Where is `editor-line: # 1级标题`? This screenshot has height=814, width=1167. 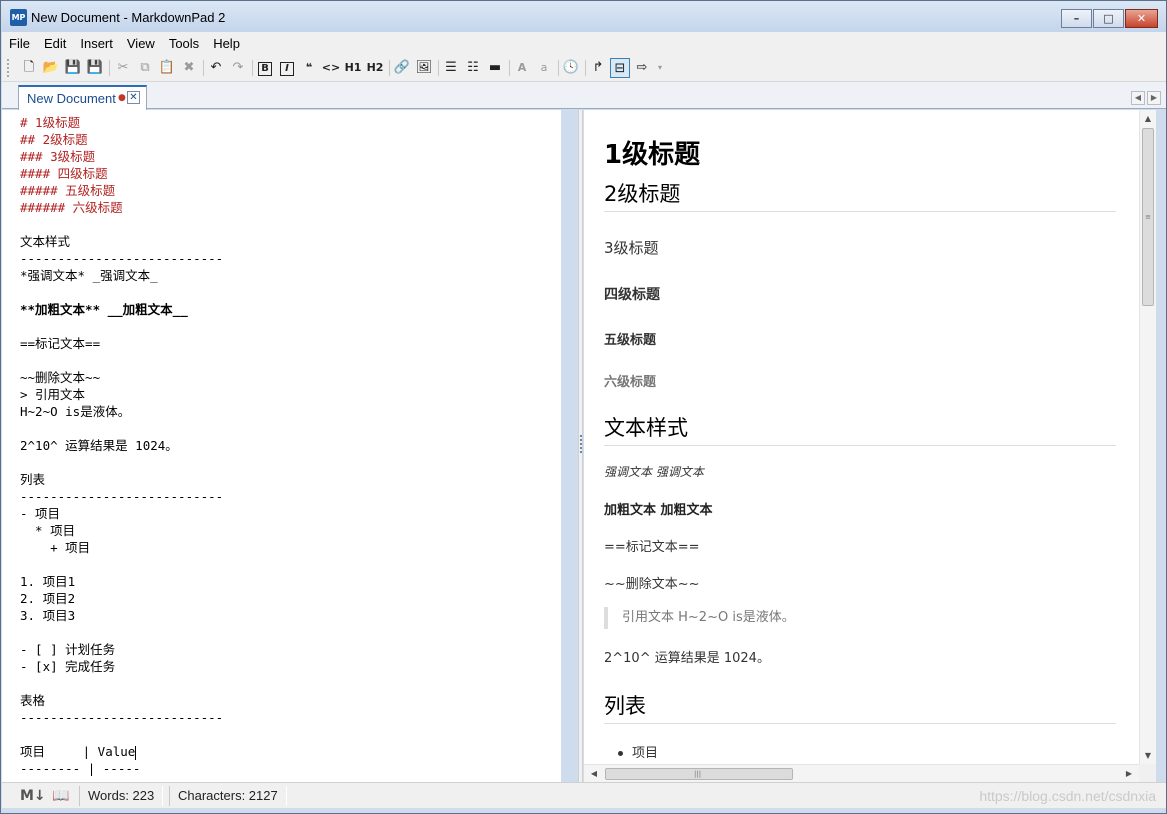 editor-line: # 1级标题 is located at coordinates (121, 122).